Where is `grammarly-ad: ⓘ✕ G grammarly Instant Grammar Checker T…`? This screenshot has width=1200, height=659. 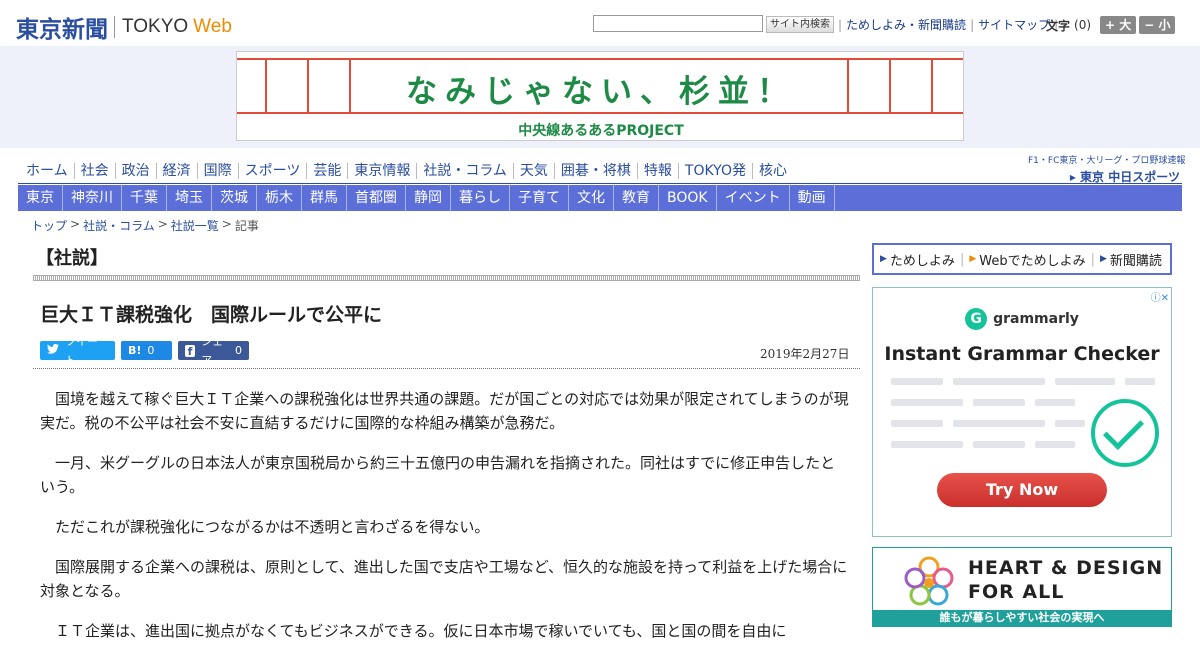
grammarly-ad: ⓘ✕ G grammarly Instant Grammar Checker T… is located at coordinates (1022, 412).